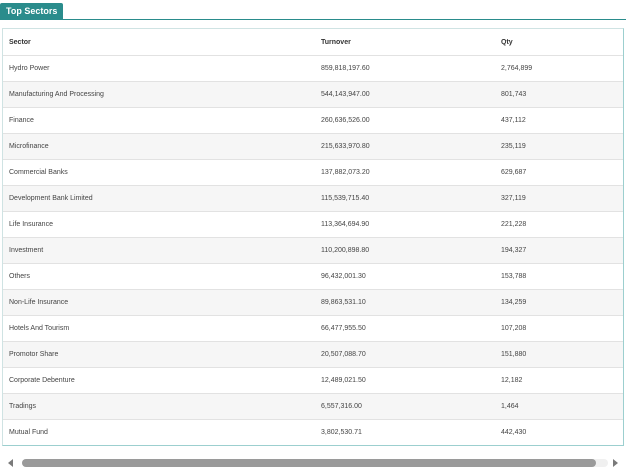 The image size is (633, 476). What do you see at coordinates (405, 146) in the screenshot?
I see `cell-turnover: 215,633,970.80` at bounding box center [405, 146].